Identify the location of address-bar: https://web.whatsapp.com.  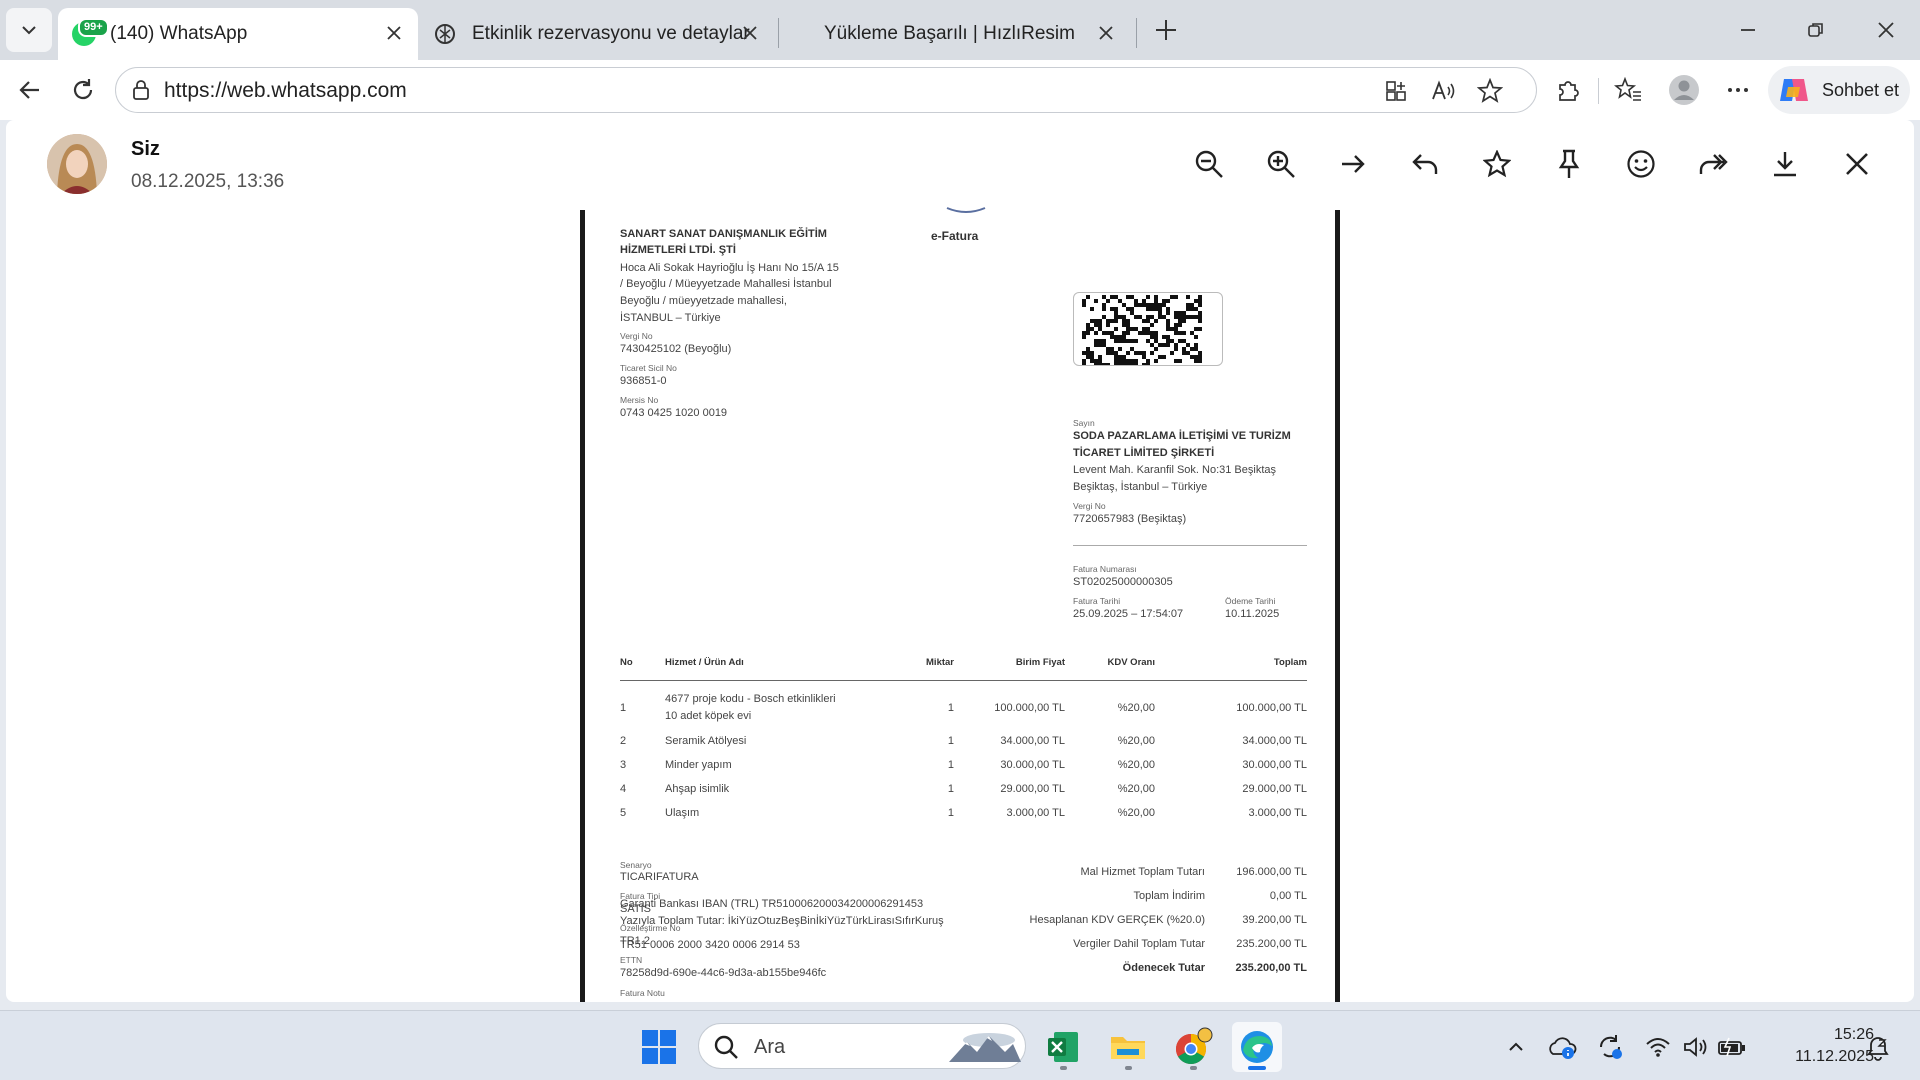
(826, 90).